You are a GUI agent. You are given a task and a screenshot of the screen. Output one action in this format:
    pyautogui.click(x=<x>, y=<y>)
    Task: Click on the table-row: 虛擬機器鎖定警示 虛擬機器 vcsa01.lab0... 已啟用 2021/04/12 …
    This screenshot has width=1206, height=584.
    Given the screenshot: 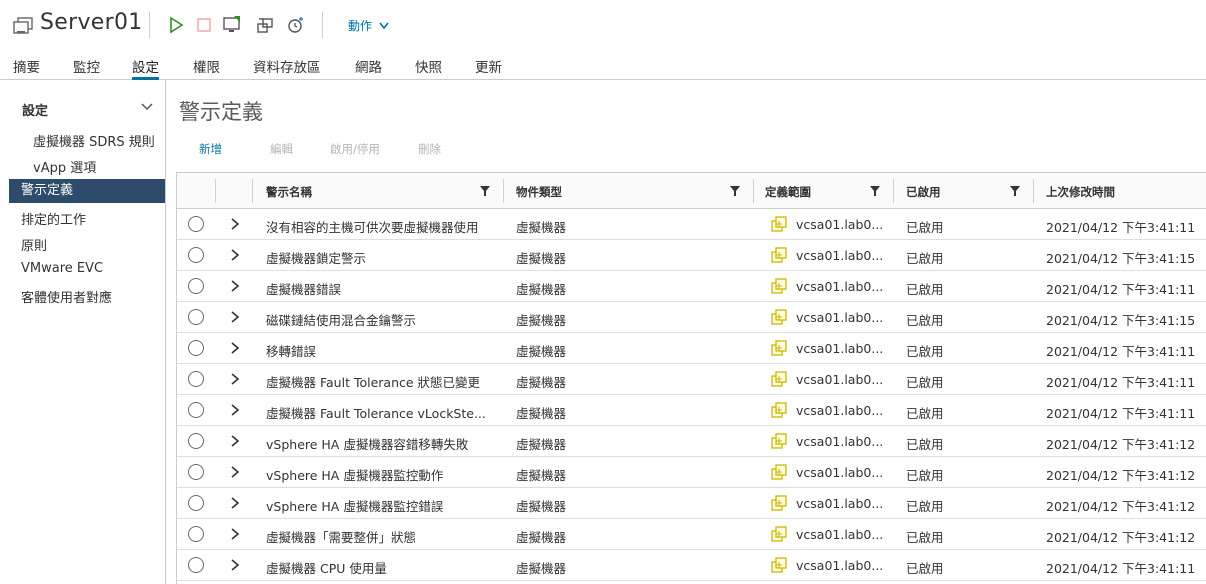 What is the action you would take?
    pyautogui.click(x=691, y=255)
    